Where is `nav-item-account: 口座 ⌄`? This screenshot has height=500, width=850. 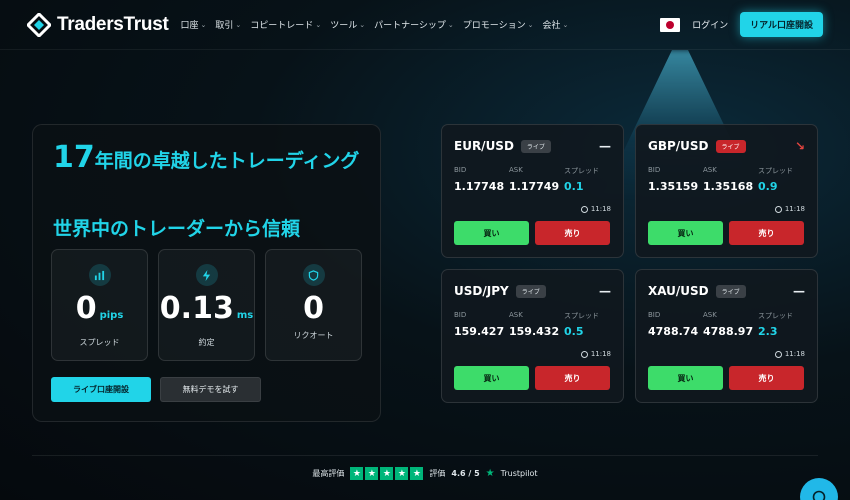 nav-item-account: 口座 ⌄ is located at coordinates (193, 25).